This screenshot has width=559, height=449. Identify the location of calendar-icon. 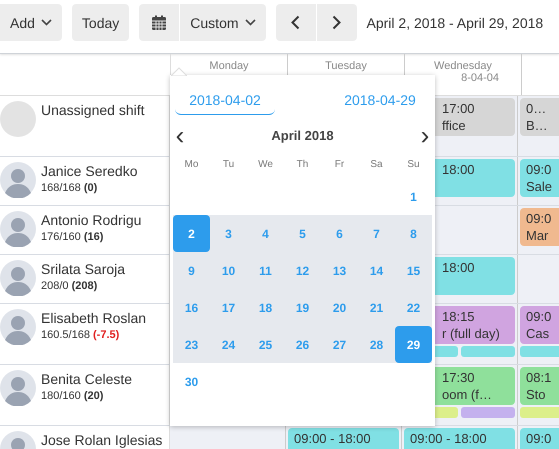
(159, 22).